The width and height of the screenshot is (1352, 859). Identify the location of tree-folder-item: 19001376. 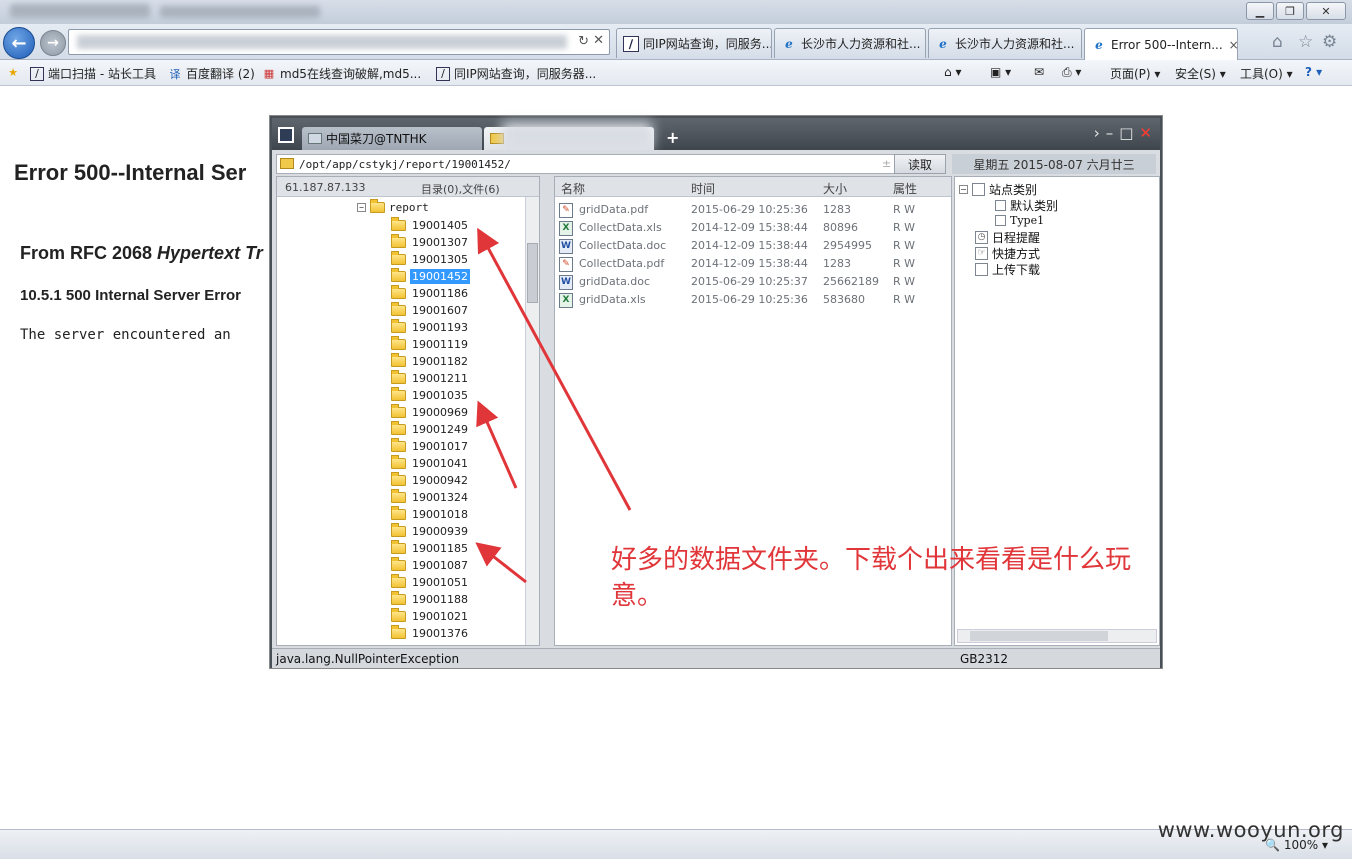
(430, 633).